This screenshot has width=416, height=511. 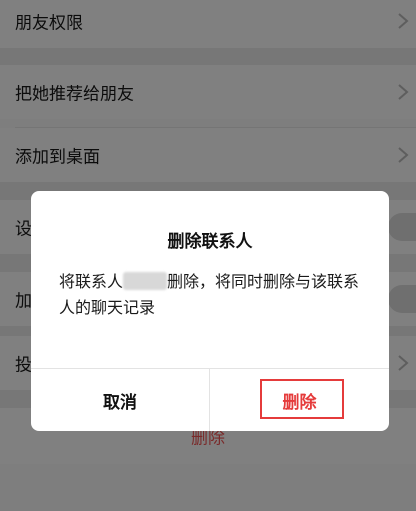 What do you see at coordinates (208, 92) in the screenshot?
I see `recommend-to-friend-row: 把她推荐给朋友` at bounding box center [208, 92].